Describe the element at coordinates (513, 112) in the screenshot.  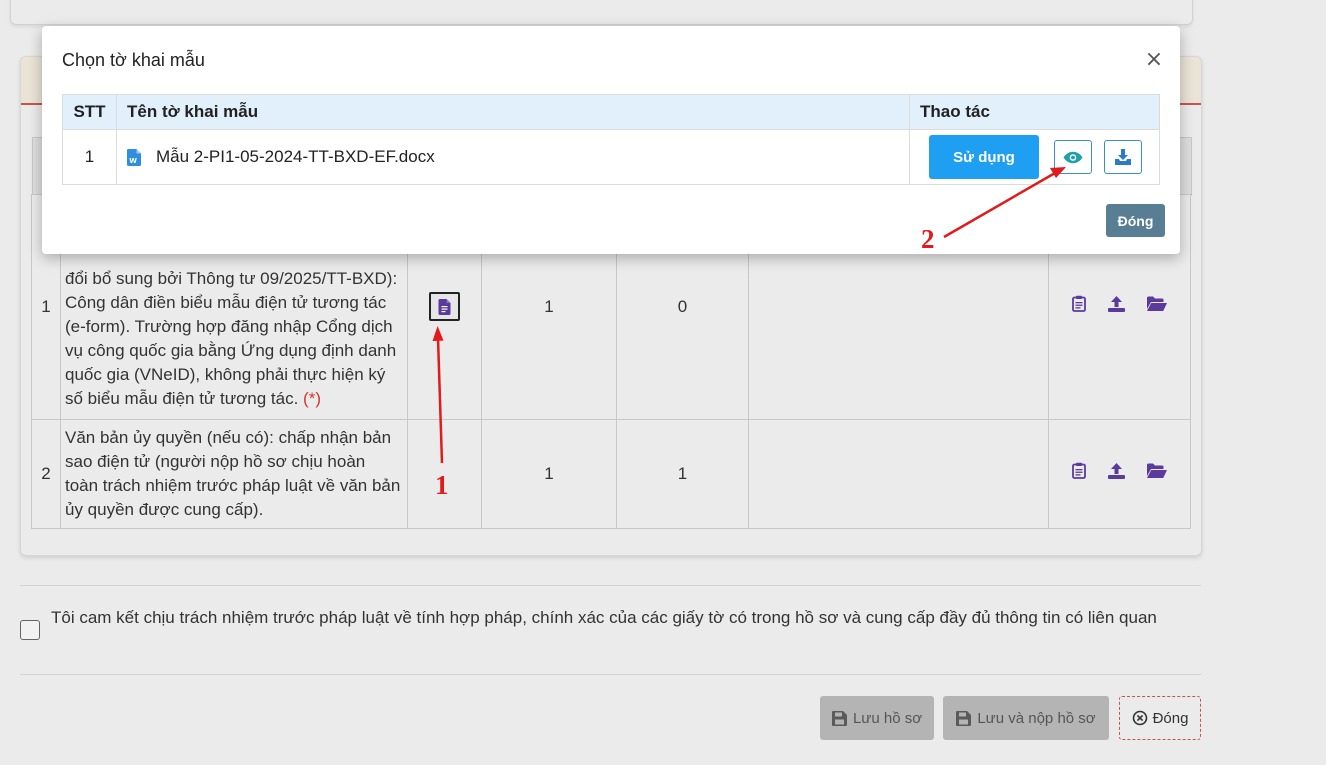
I see `header-template-name: Tên tờ khai mẫu` at that location.